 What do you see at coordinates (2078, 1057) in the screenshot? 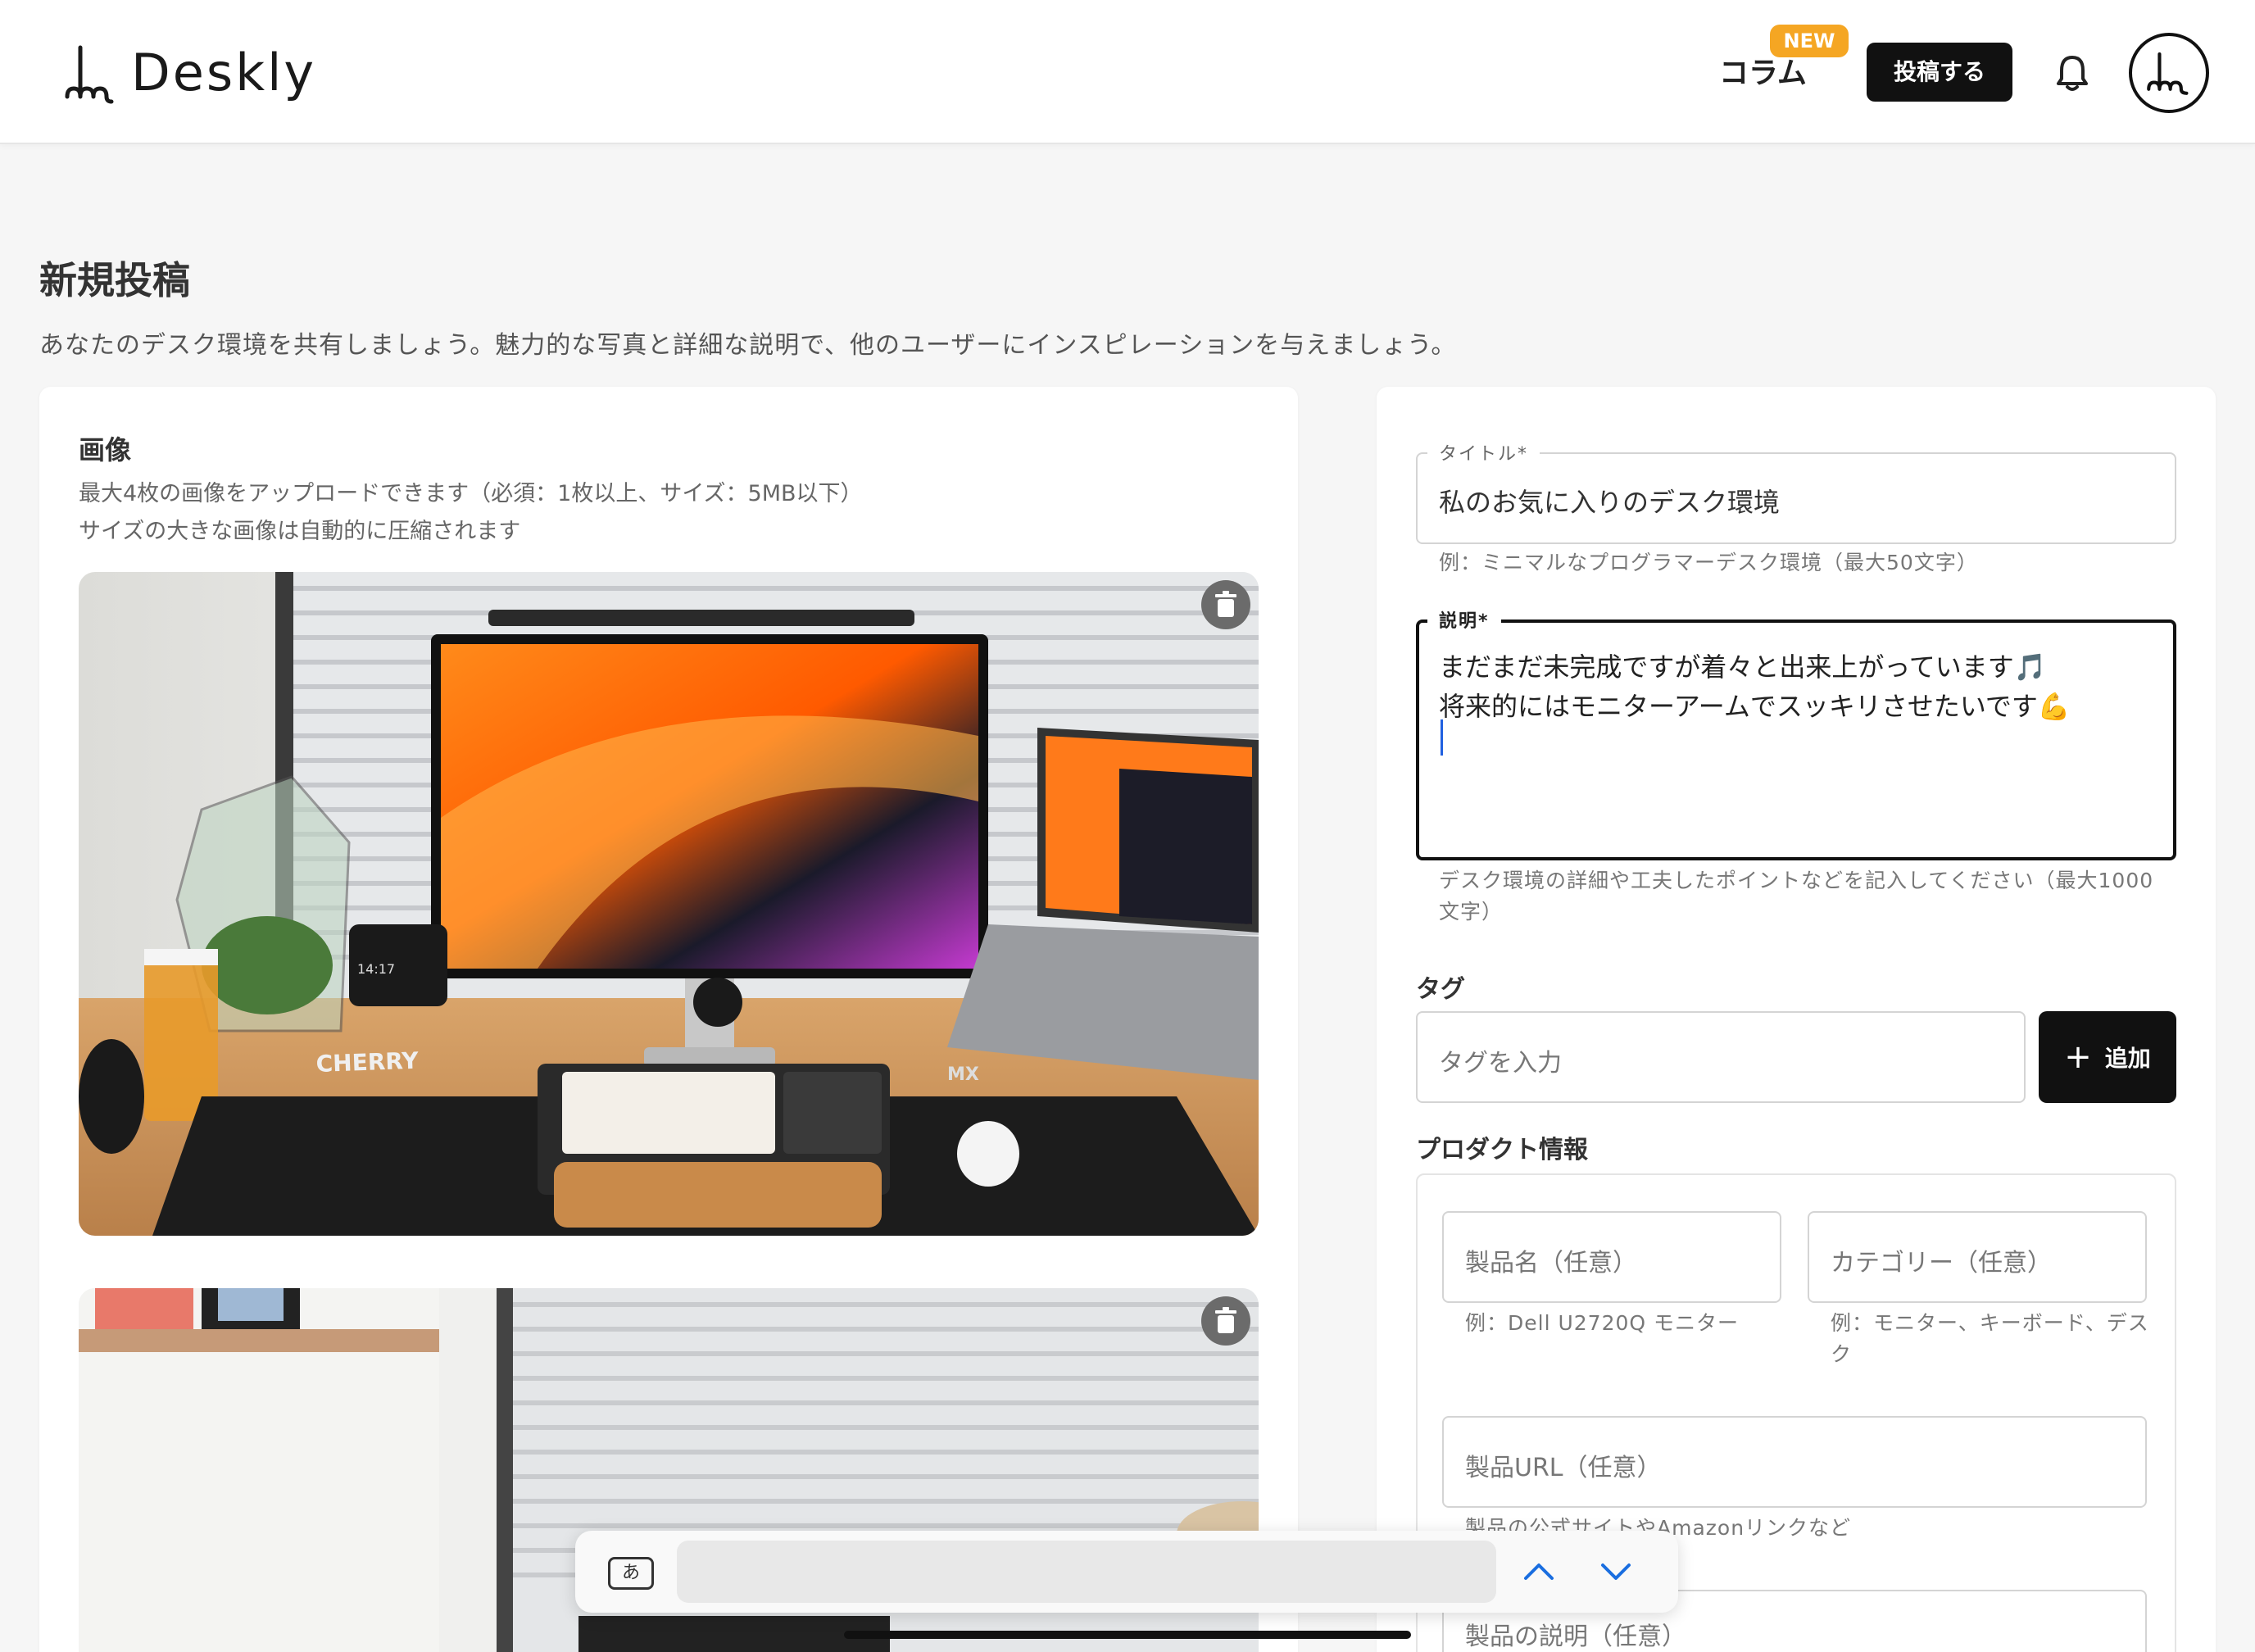
I see `plus-icon: +` at bounding box center [2078, 1057].